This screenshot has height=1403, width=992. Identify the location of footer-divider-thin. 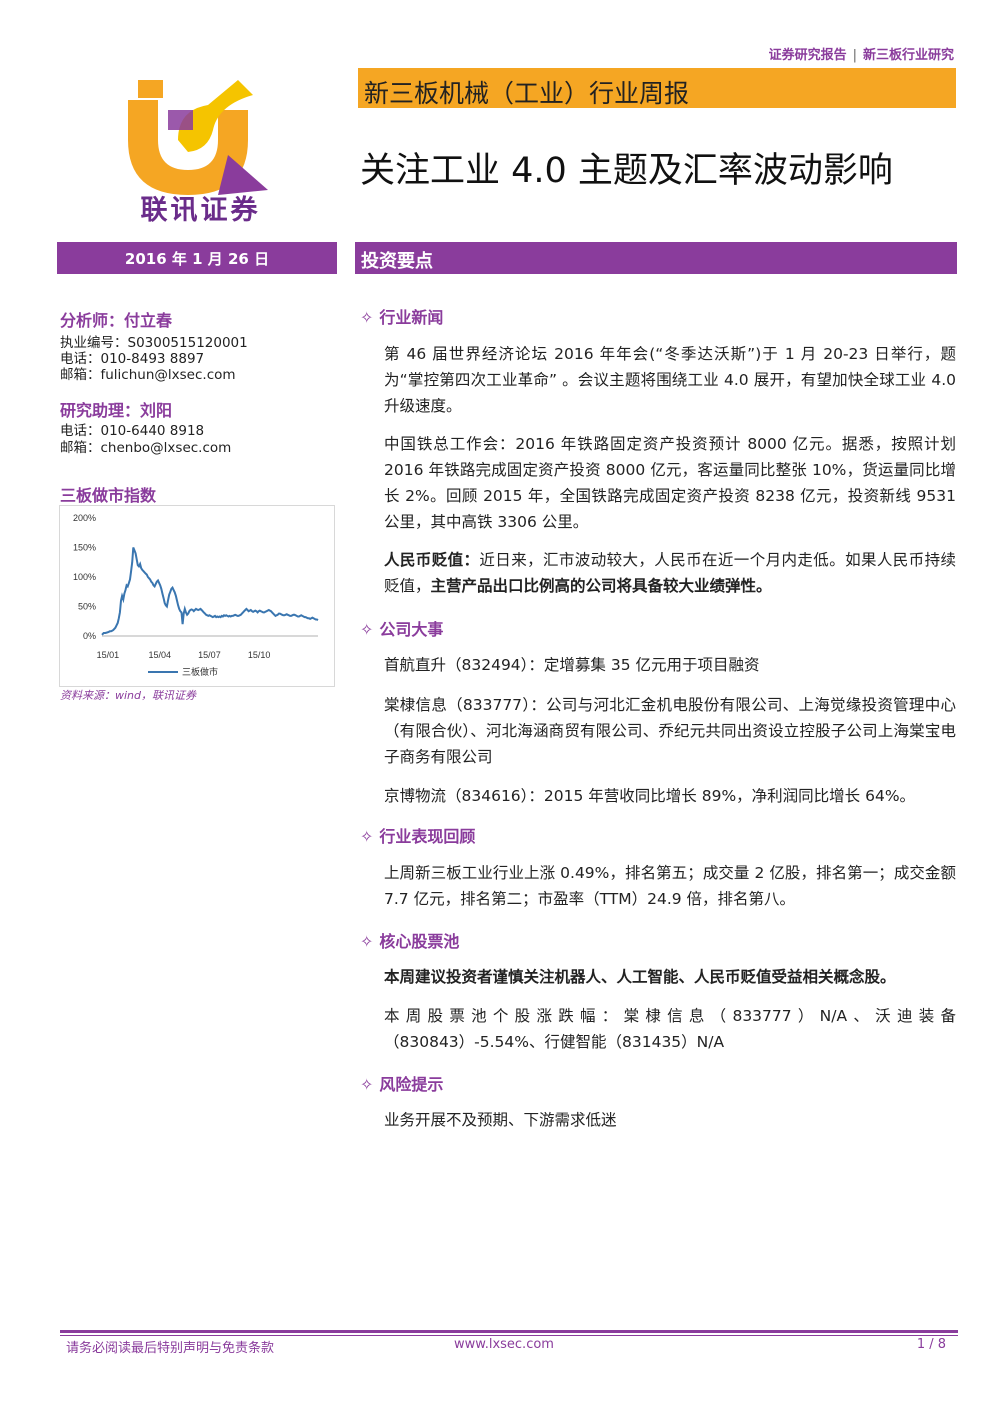
(509, 1335).